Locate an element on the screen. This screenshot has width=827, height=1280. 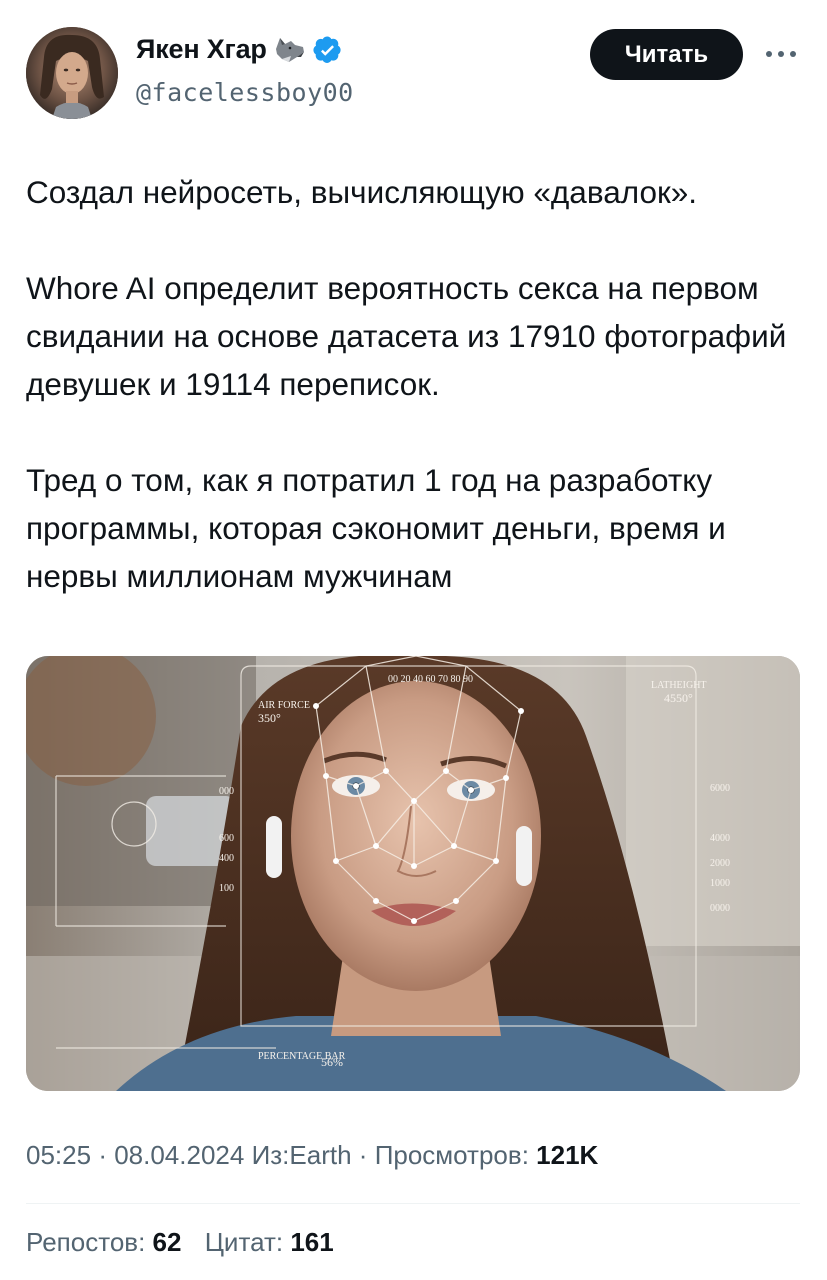
tweet-date: 08.04.2024 is located at coordinates (179, 1155).